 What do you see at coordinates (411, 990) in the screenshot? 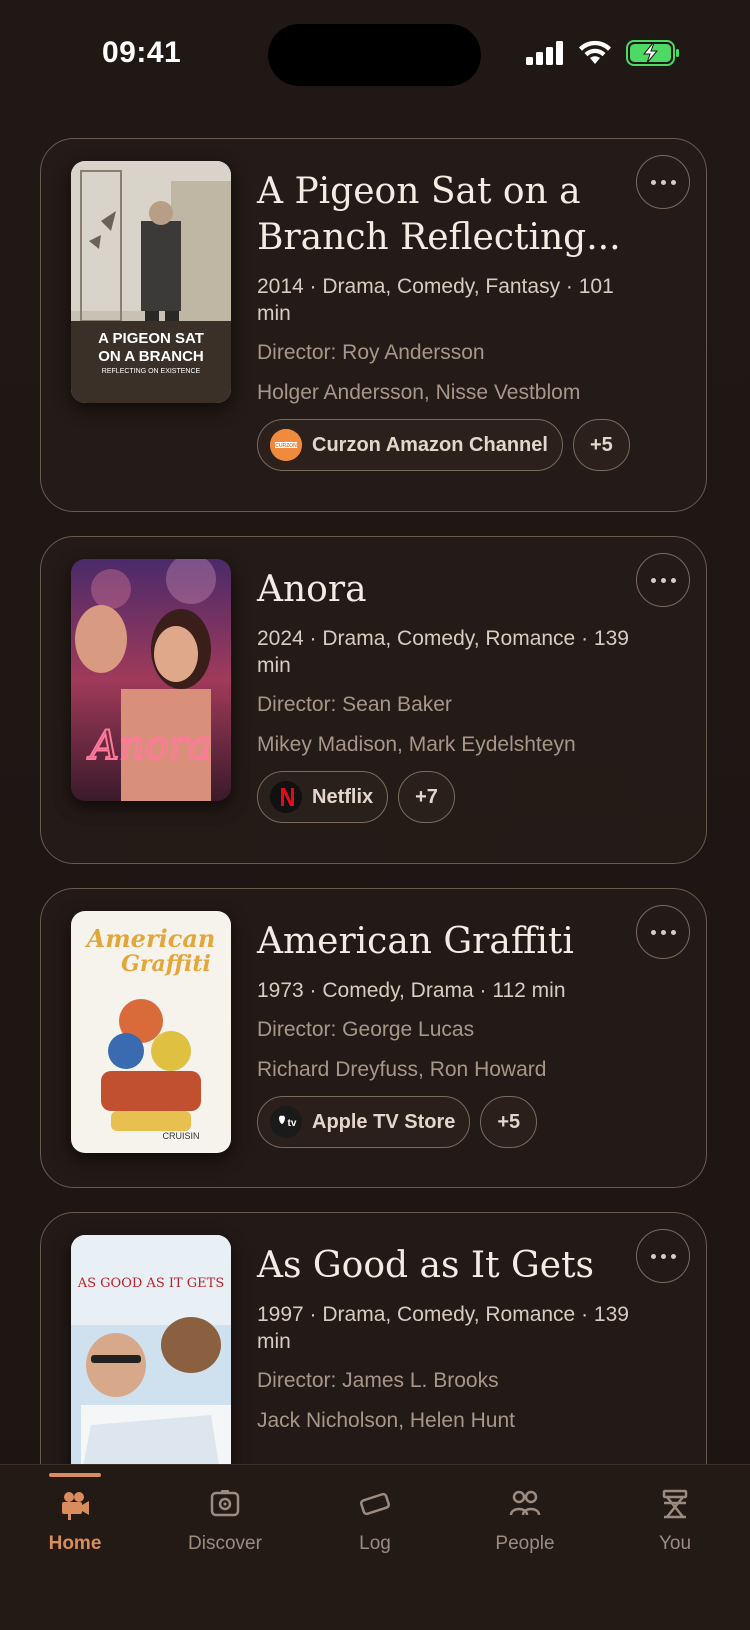
I see `movie-meta: 1973 · Comedy, Drama · 112 min` at bounding box center [411, 990].